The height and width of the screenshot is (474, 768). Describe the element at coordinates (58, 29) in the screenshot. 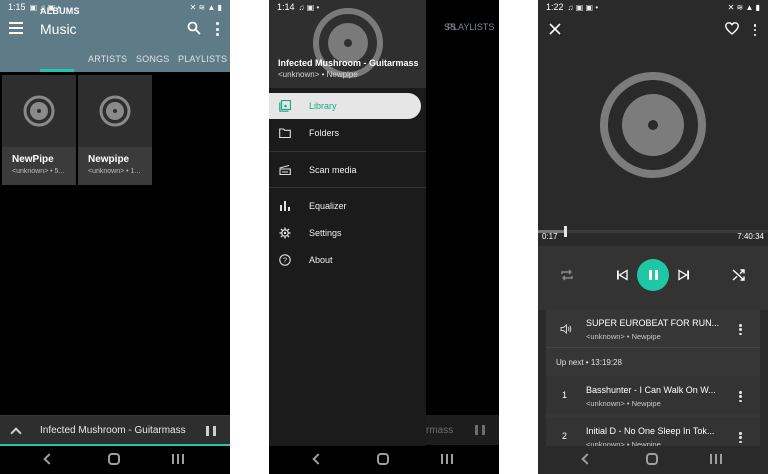

I see `app-title: Music` at that location.